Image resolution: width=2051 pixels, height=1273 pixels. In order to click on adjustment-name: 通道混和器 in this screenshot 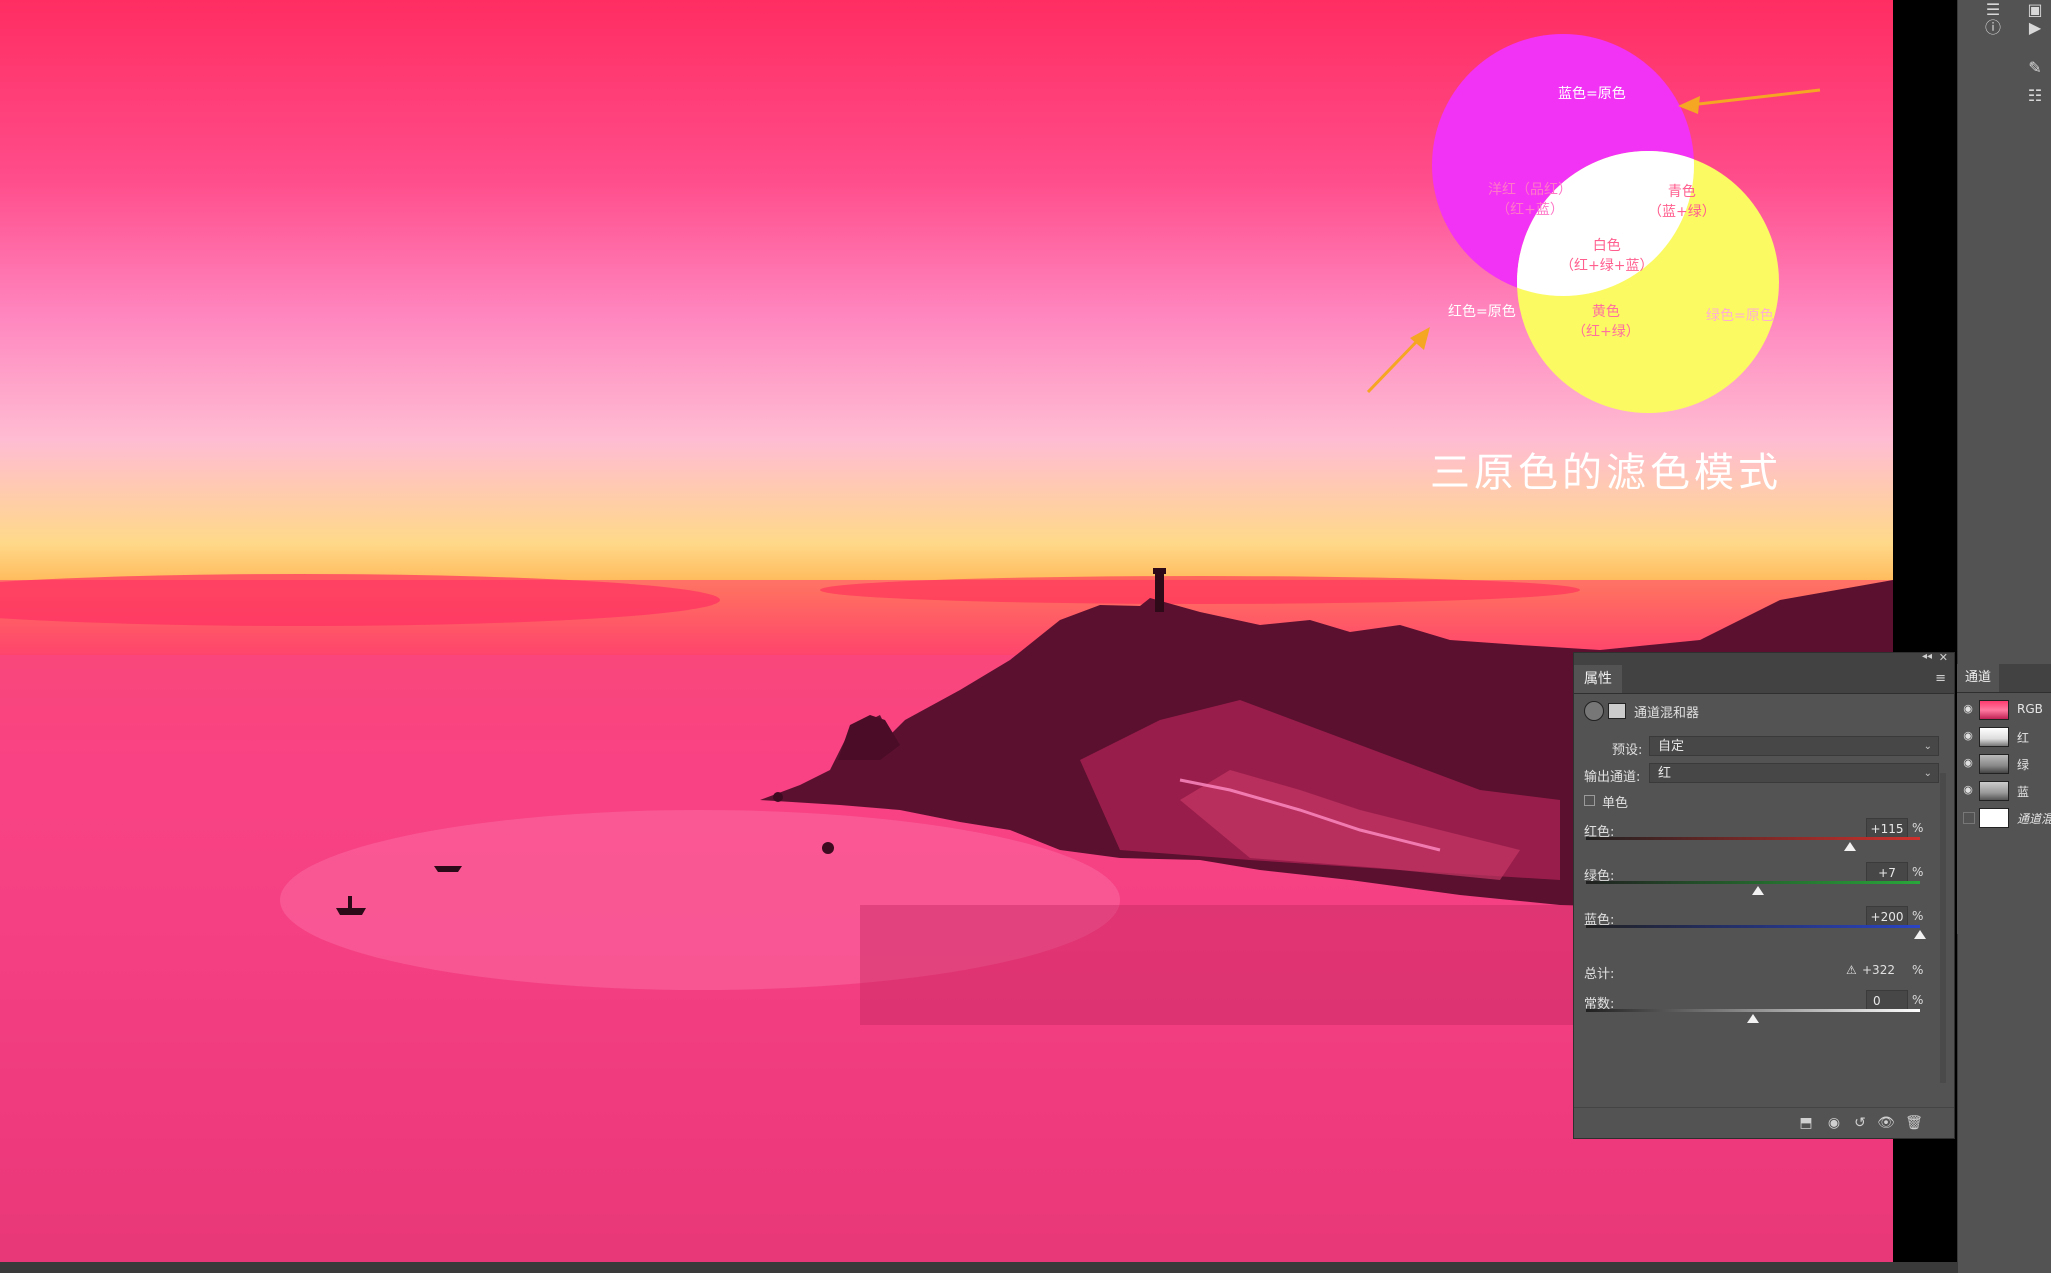, I will do `click(1667, 713)`.